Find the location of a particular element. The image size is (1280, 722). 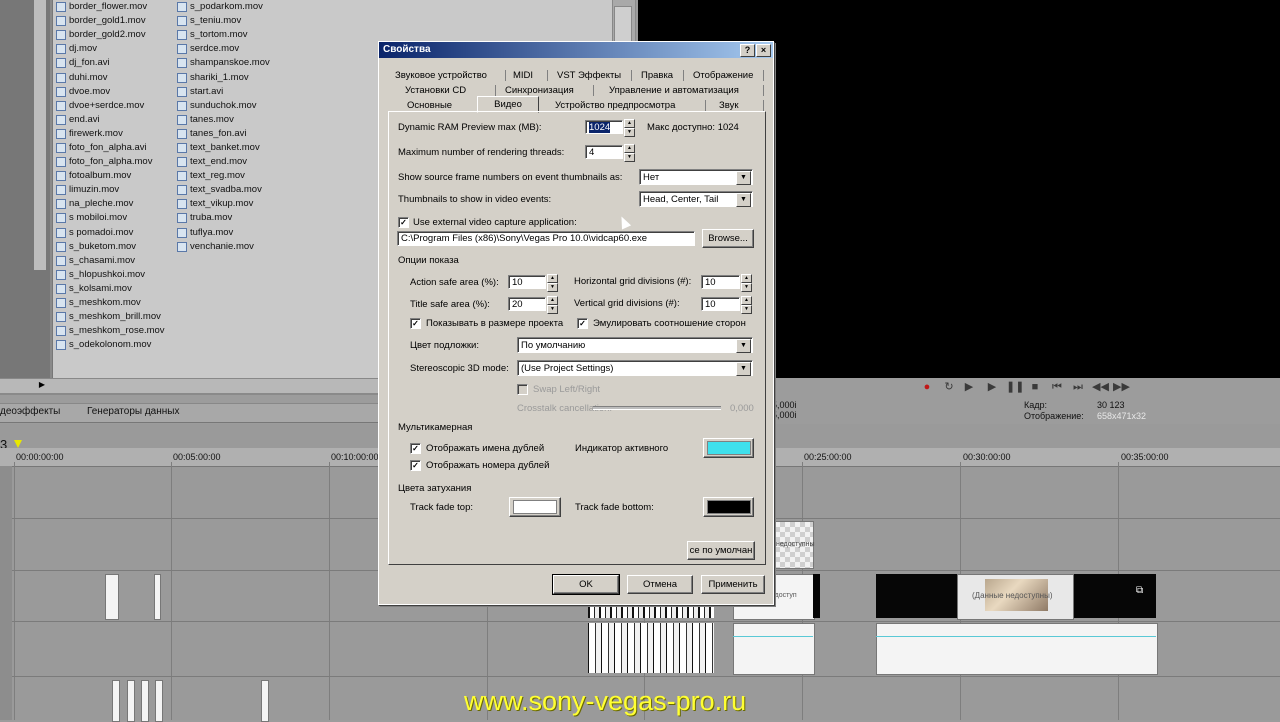

tab-media-generators: Генераторы данных is located at coordinates (133, 411).